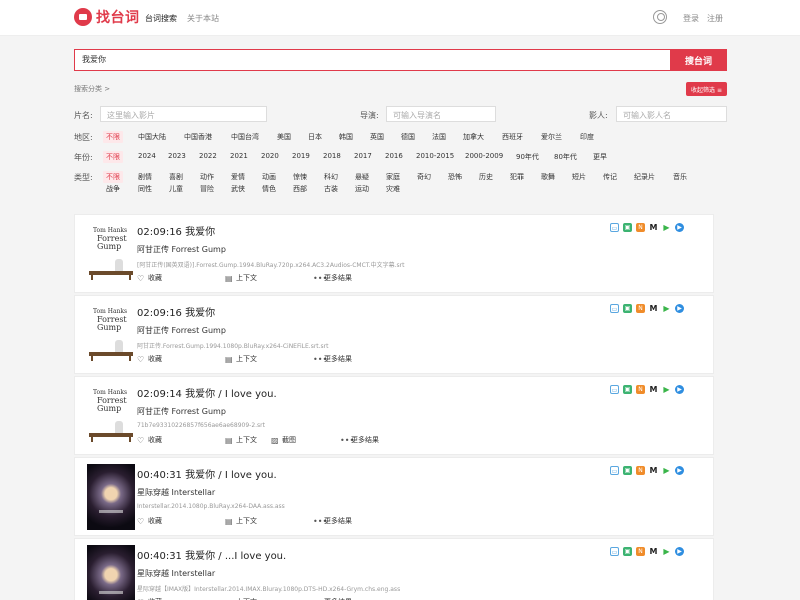  I want to click on screenshot-button: ▨ 截图, so click(283, 440).